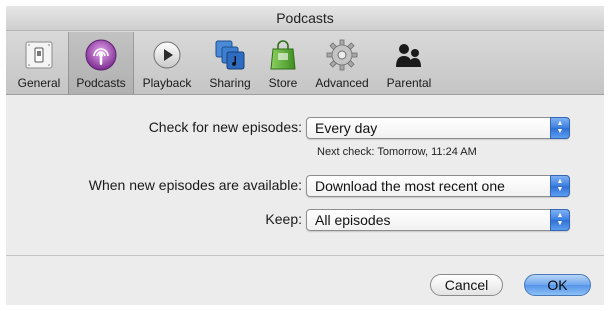  Describe the element at coordinates (230, 55) in the screenshot. I see `sharing-icon` at that location.